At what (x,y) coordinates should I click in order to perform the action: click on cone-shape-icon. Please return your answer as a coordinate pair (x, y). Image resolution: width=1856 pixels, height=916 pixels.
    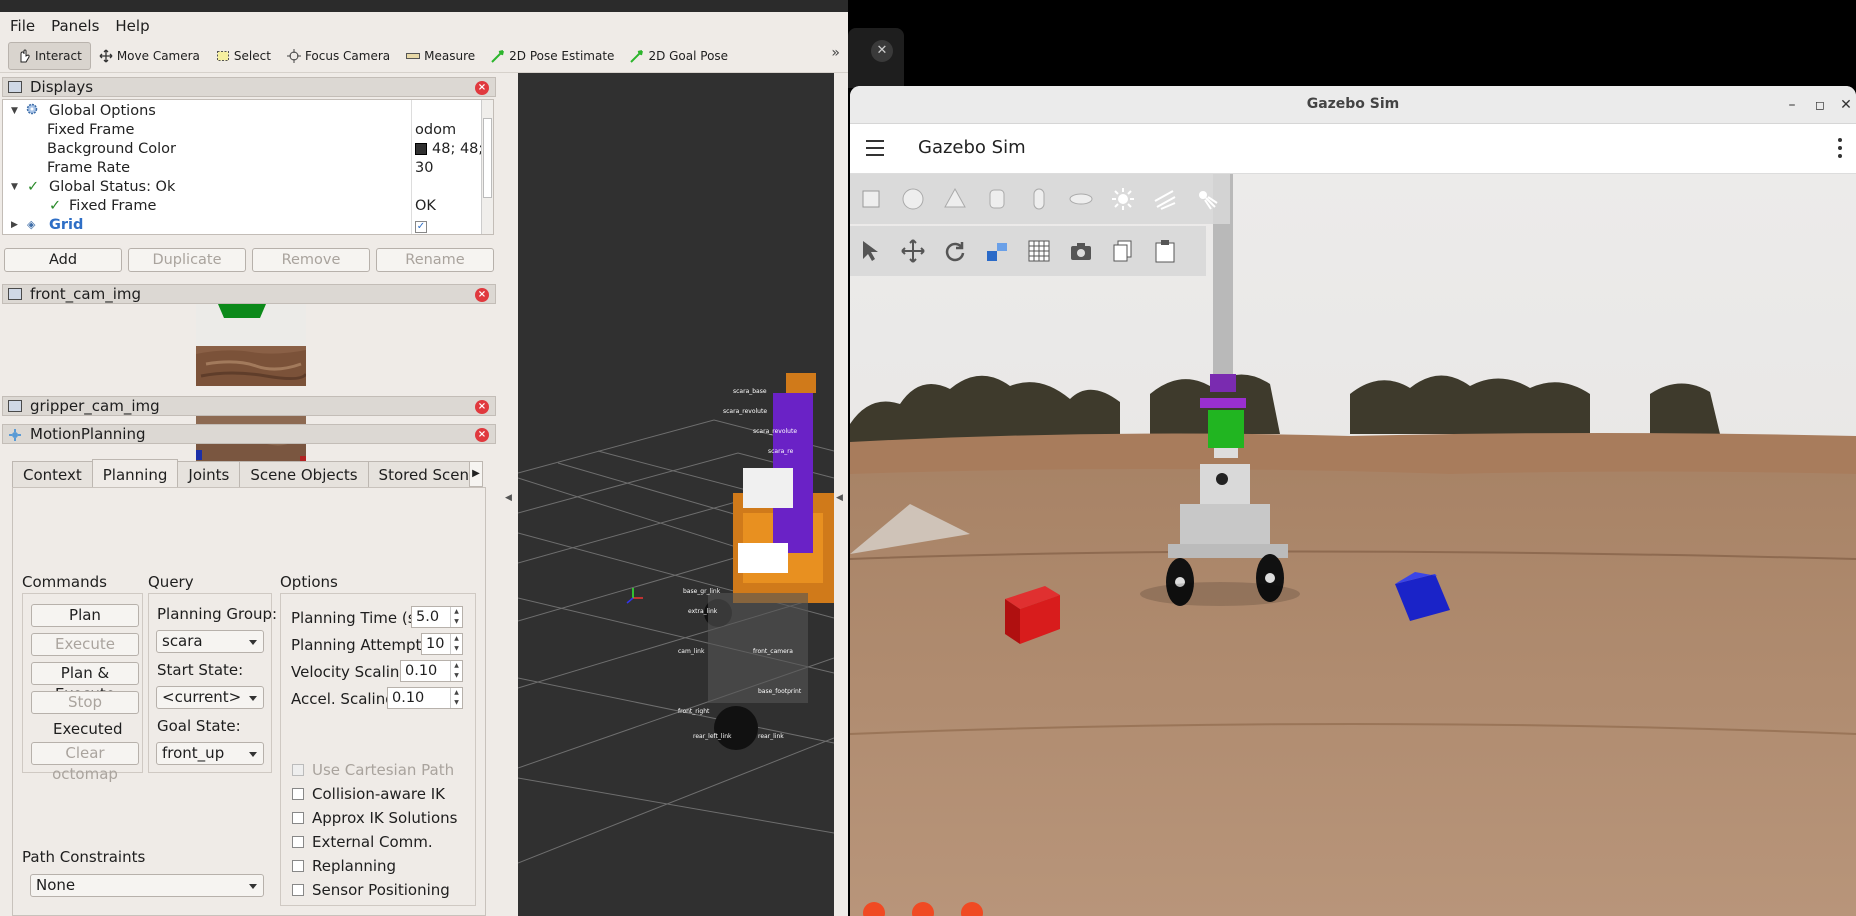
    Looking at the image, I should click on (955, 199).